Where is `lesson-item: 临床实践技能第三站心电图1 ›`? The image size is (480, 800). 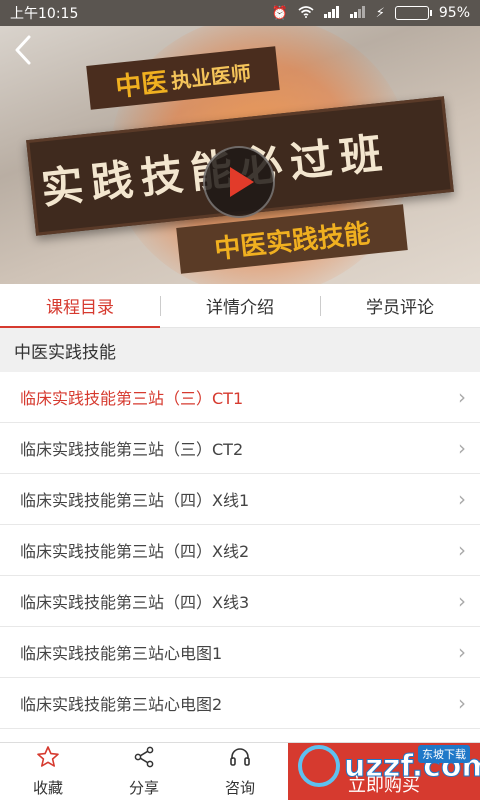
lesson-item: 临床实践技能第三站心电图1 › is located at coordinates (240, 652).